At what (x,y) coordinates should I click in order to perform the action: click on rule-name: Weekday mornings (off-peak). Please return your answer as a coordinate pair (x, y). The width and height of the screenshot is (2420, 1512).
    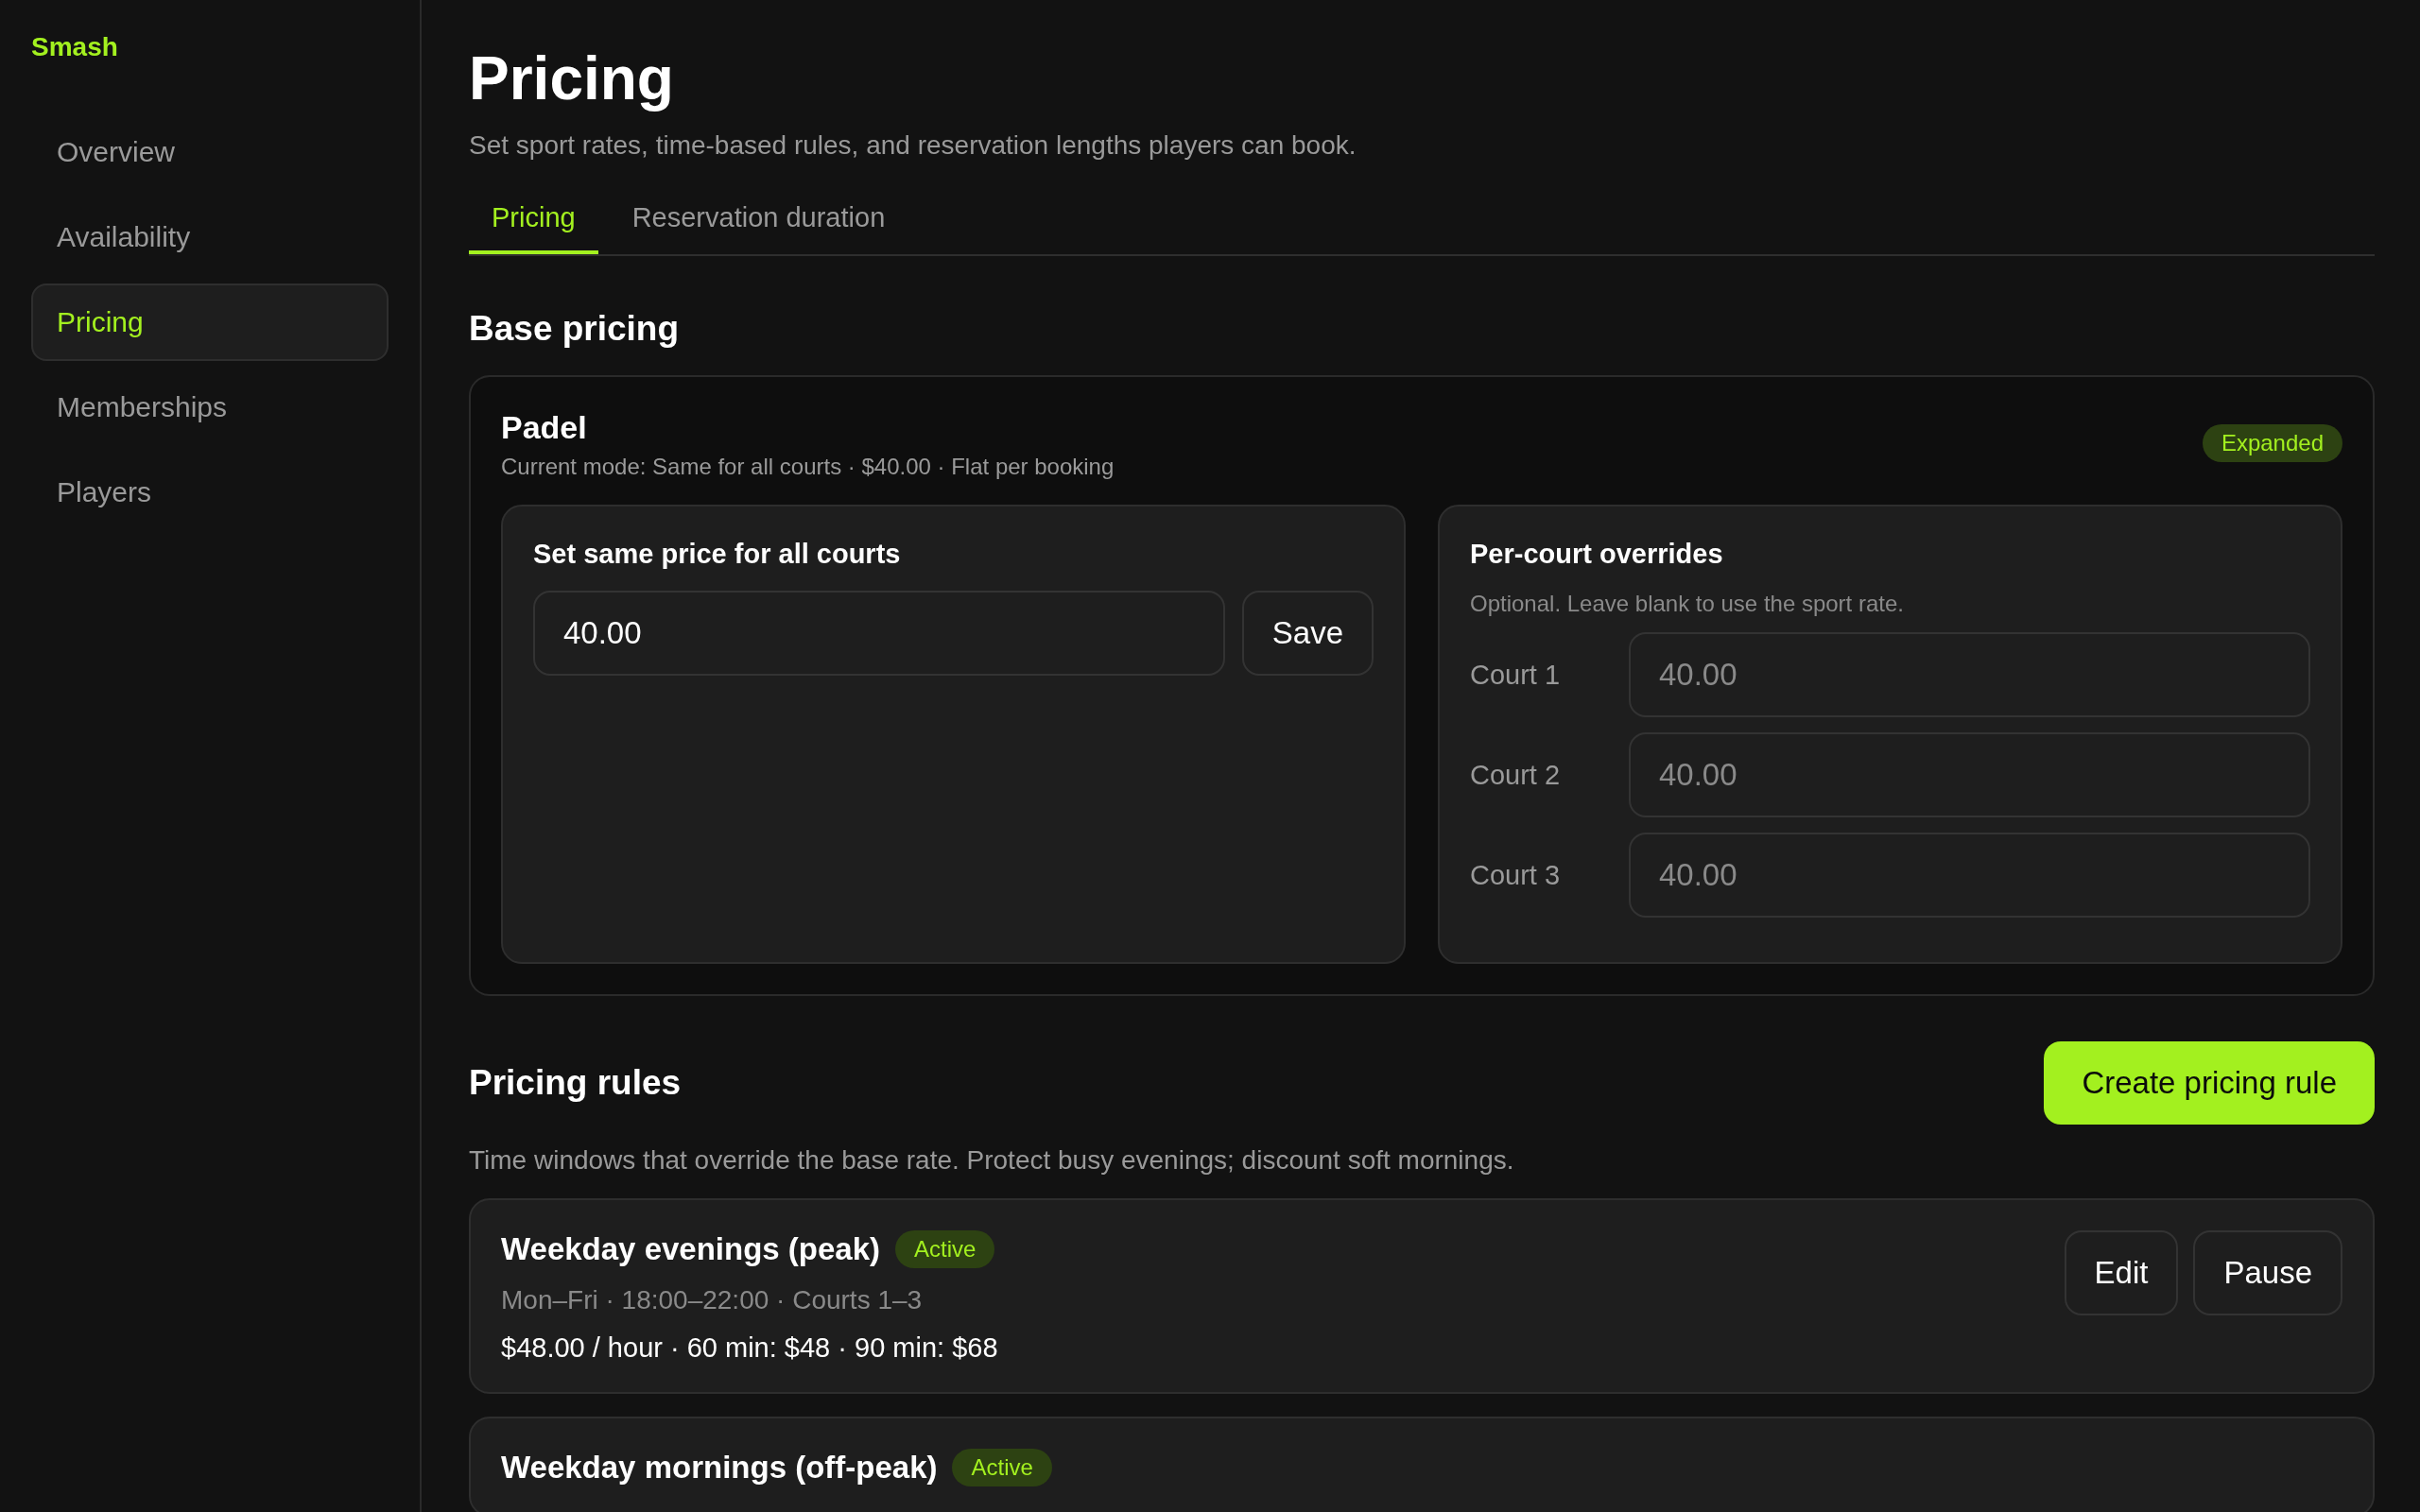
    Looking at the image, I should click on (719, 1468).